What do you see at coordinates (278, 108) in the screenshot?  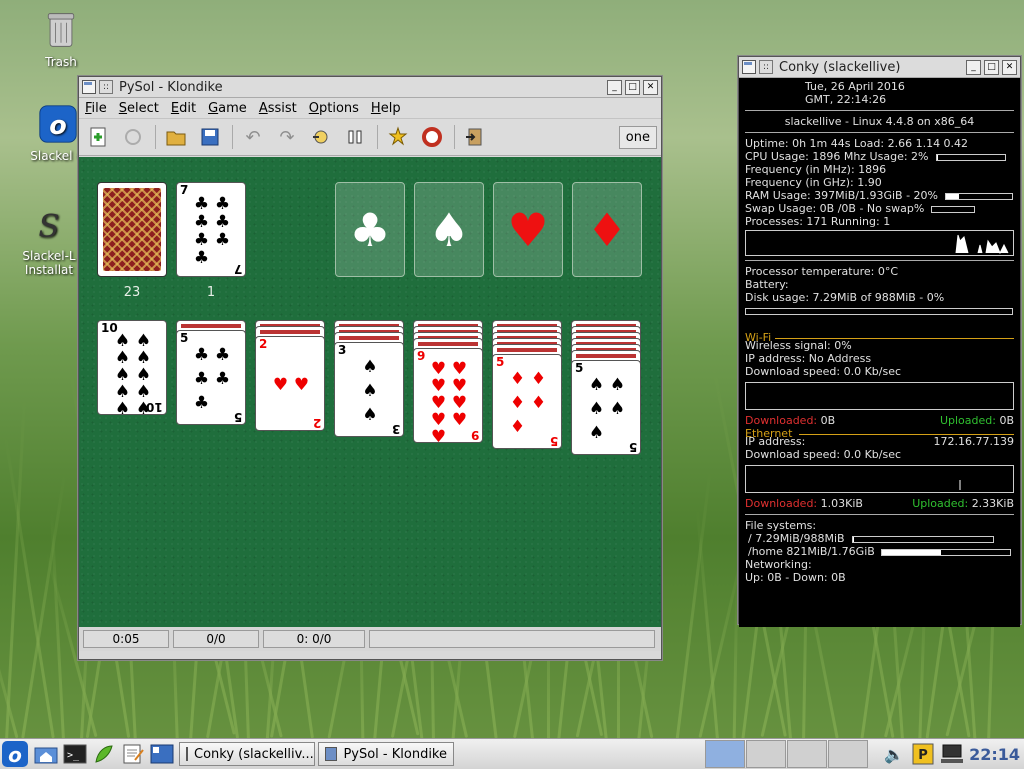 I see `menu-assist: Assist` at bounding box center [278, 108].